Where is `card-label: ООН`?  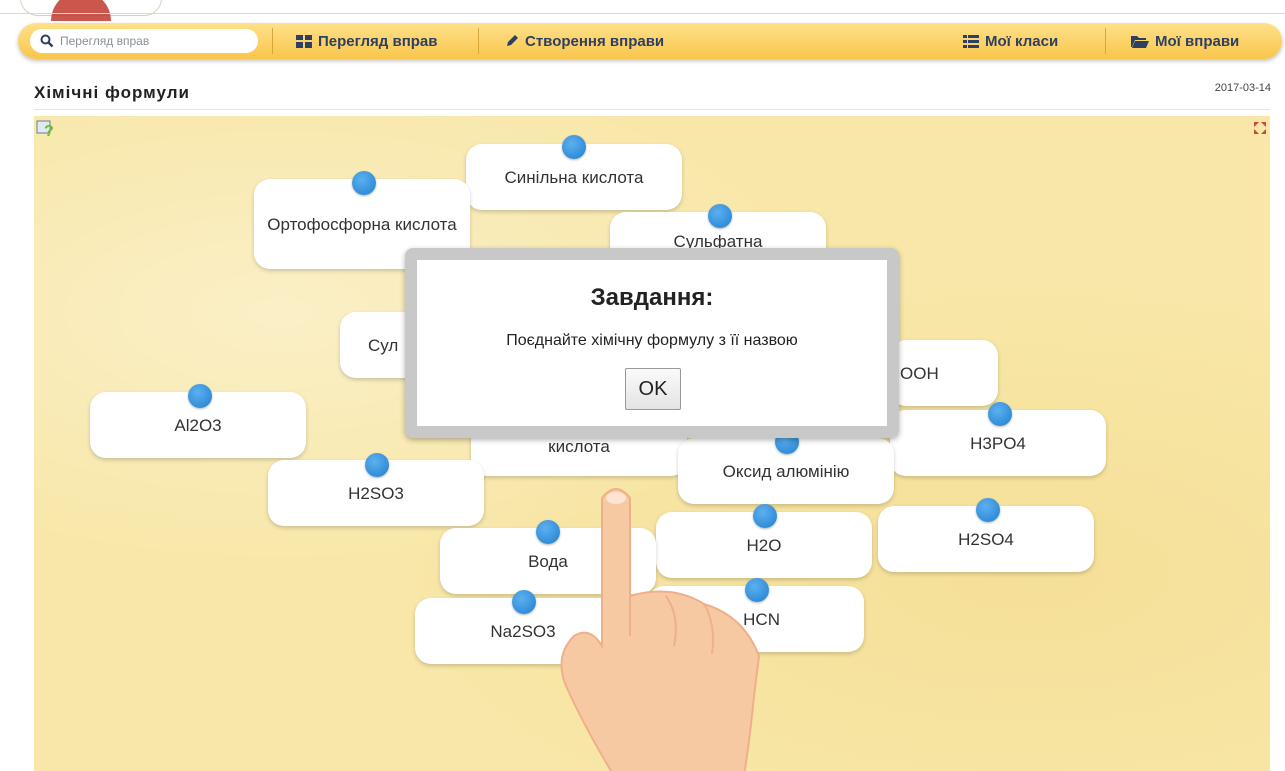 card-label: ООН is located at coordinates (919, 373).